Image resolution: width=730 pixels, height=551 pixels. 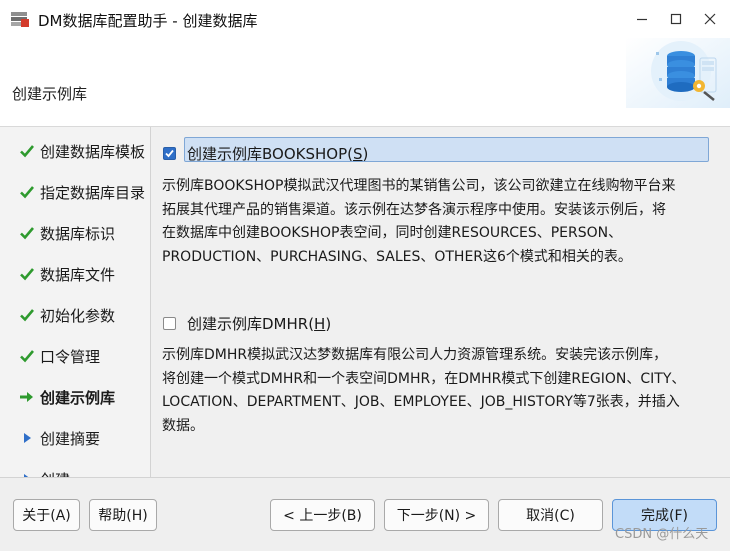 I want to click on arrow-right-icon, so click(x=27, y=397).